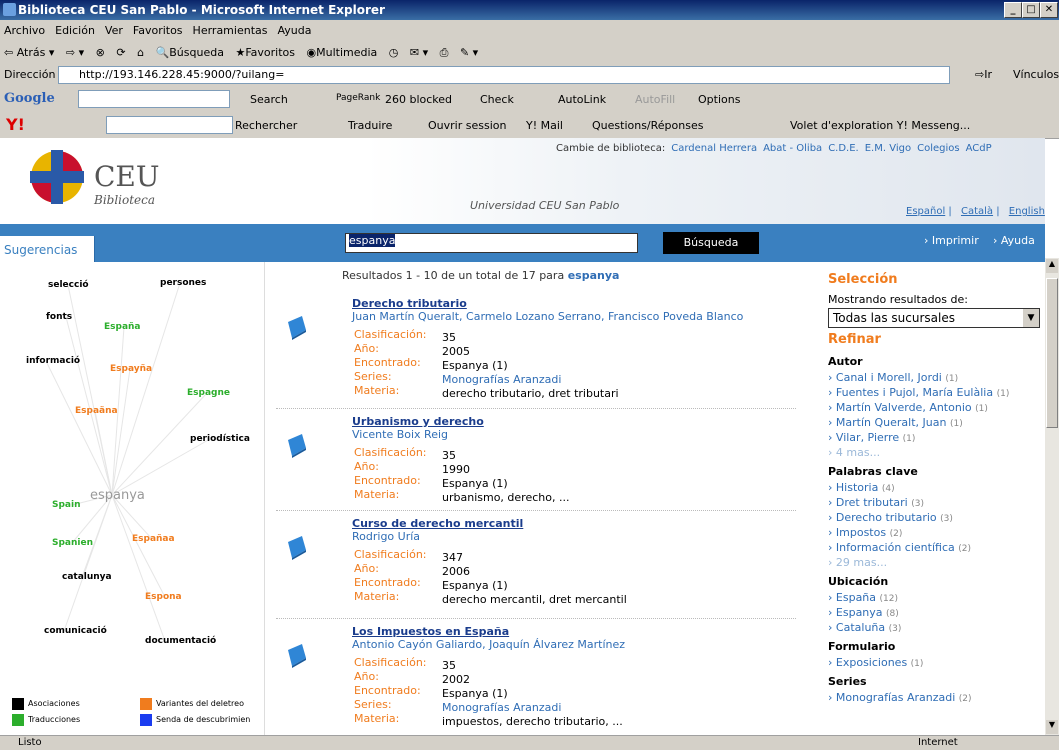 This screenshot has width=1059, height=750. Describe the element at coordinates (875, 662) in the screenshot. I see `facet-link: › Exposiciones (1)` at that location.